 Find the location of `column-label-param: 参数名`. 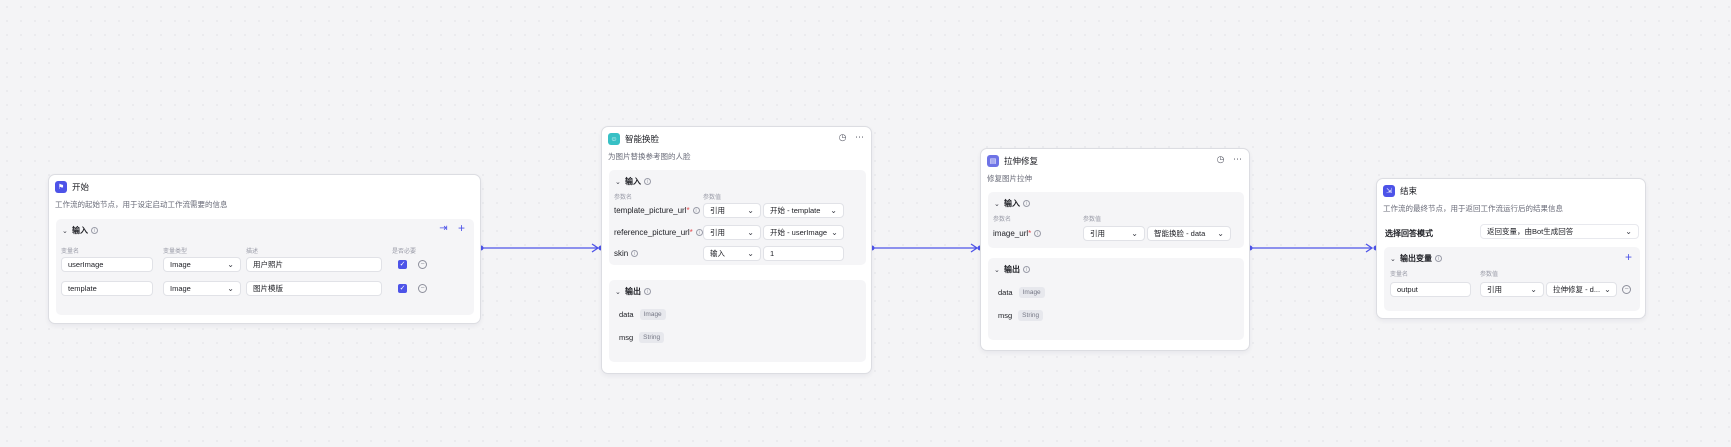

column-label-param: 参数名 is located at coordinates (623, 198).